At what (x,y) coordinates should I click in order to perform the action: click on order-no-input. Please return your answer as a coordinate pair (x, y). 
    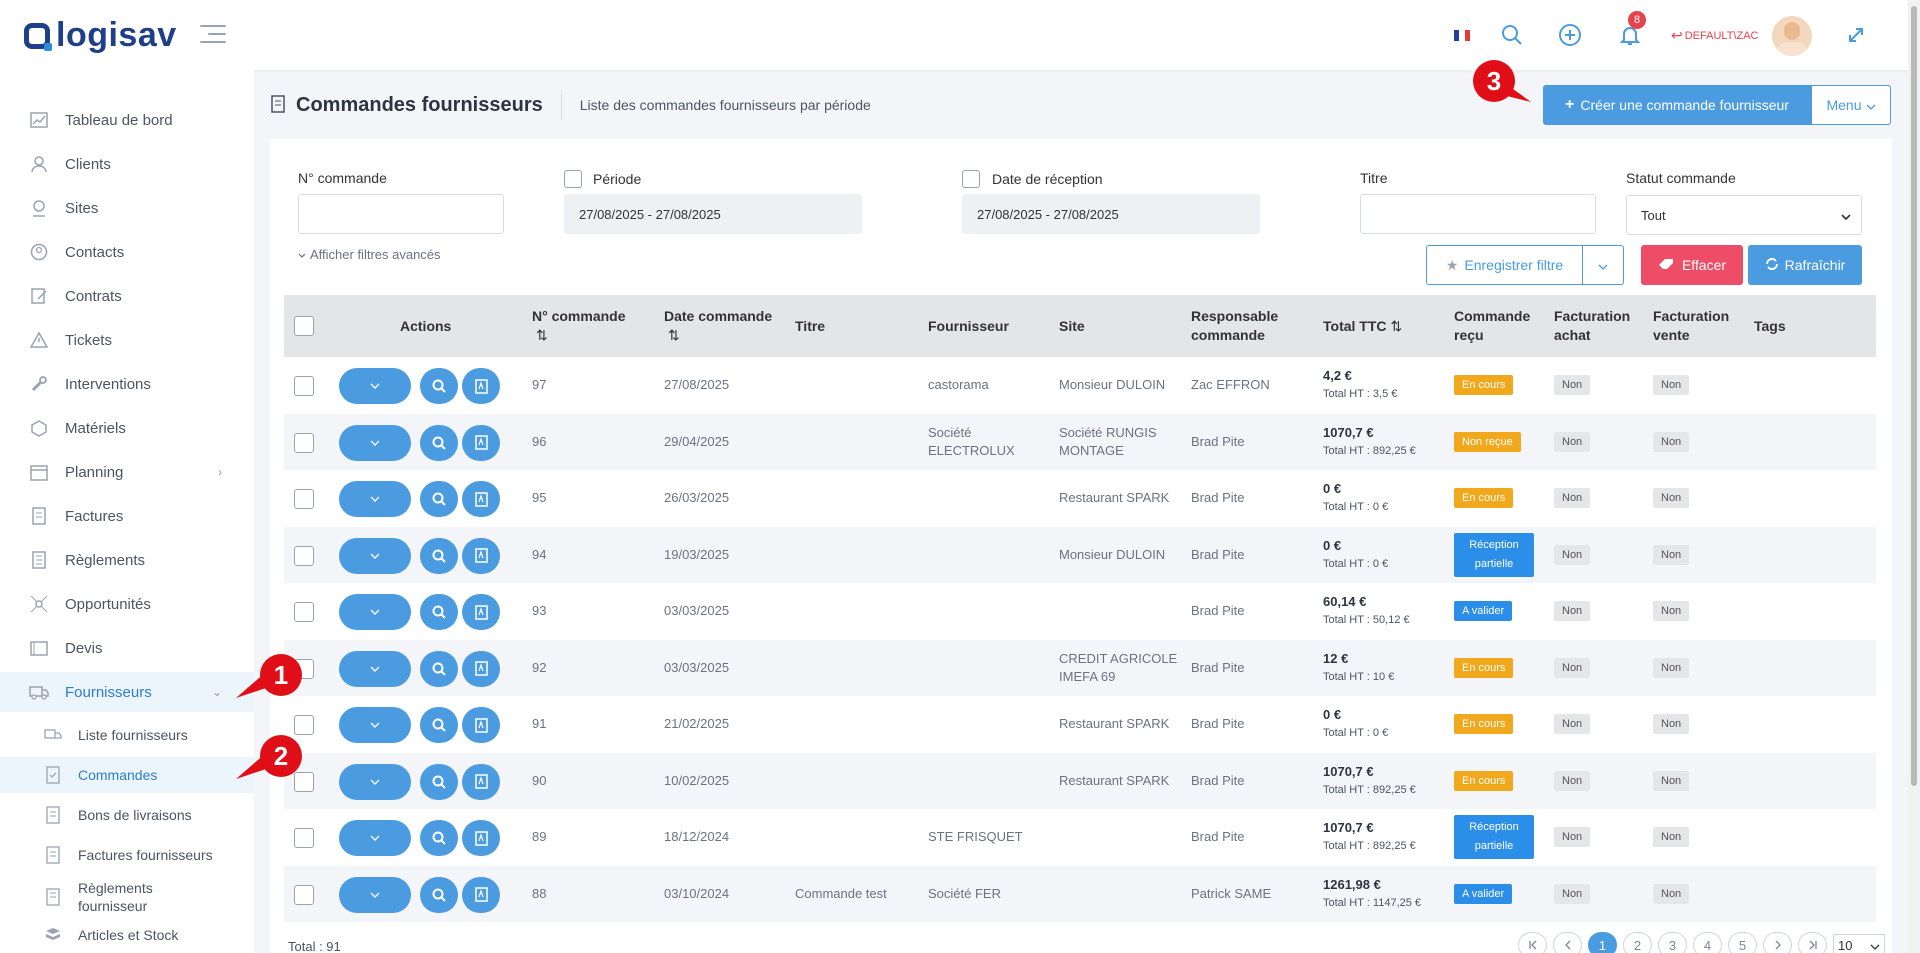
    Looking at the image, I should click on (401, 214).